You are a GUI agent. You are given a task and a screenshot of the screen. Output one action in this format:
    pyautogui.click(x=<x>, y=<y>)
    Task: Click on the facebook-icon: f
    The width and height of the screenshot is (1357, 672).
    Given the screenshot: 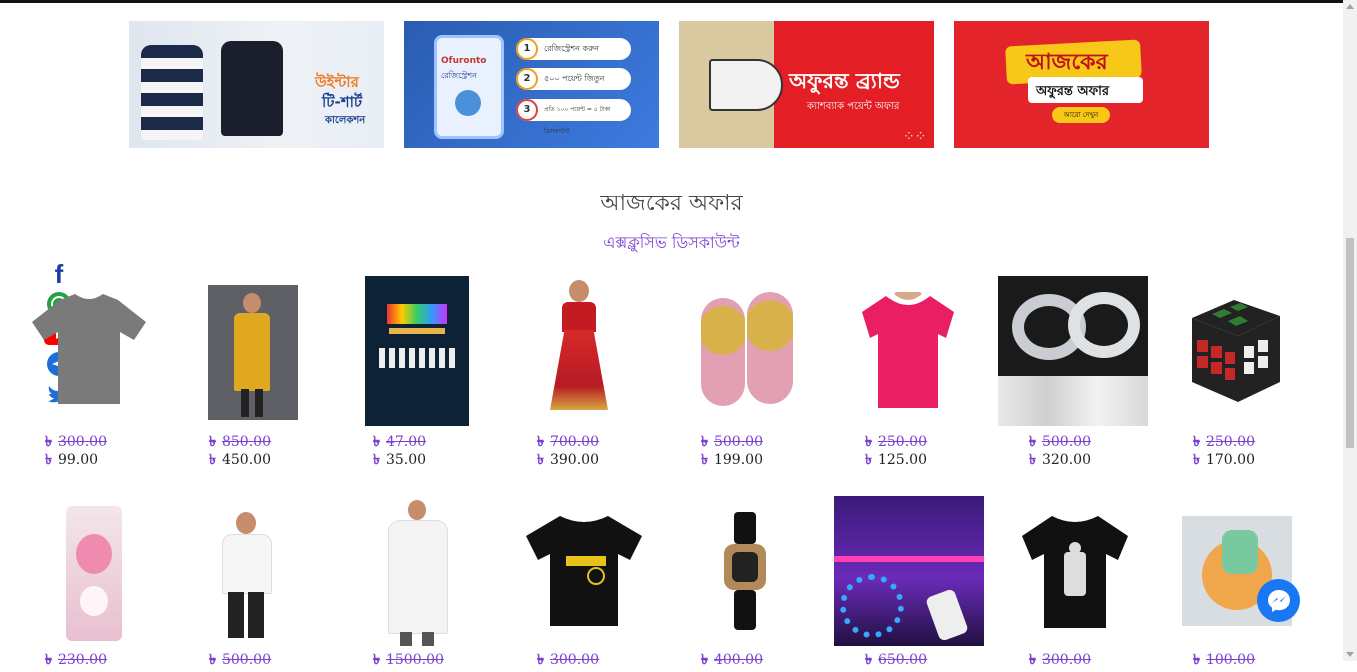 What is the action you would take?
    pyautogui.click(x=59, y=274)
    